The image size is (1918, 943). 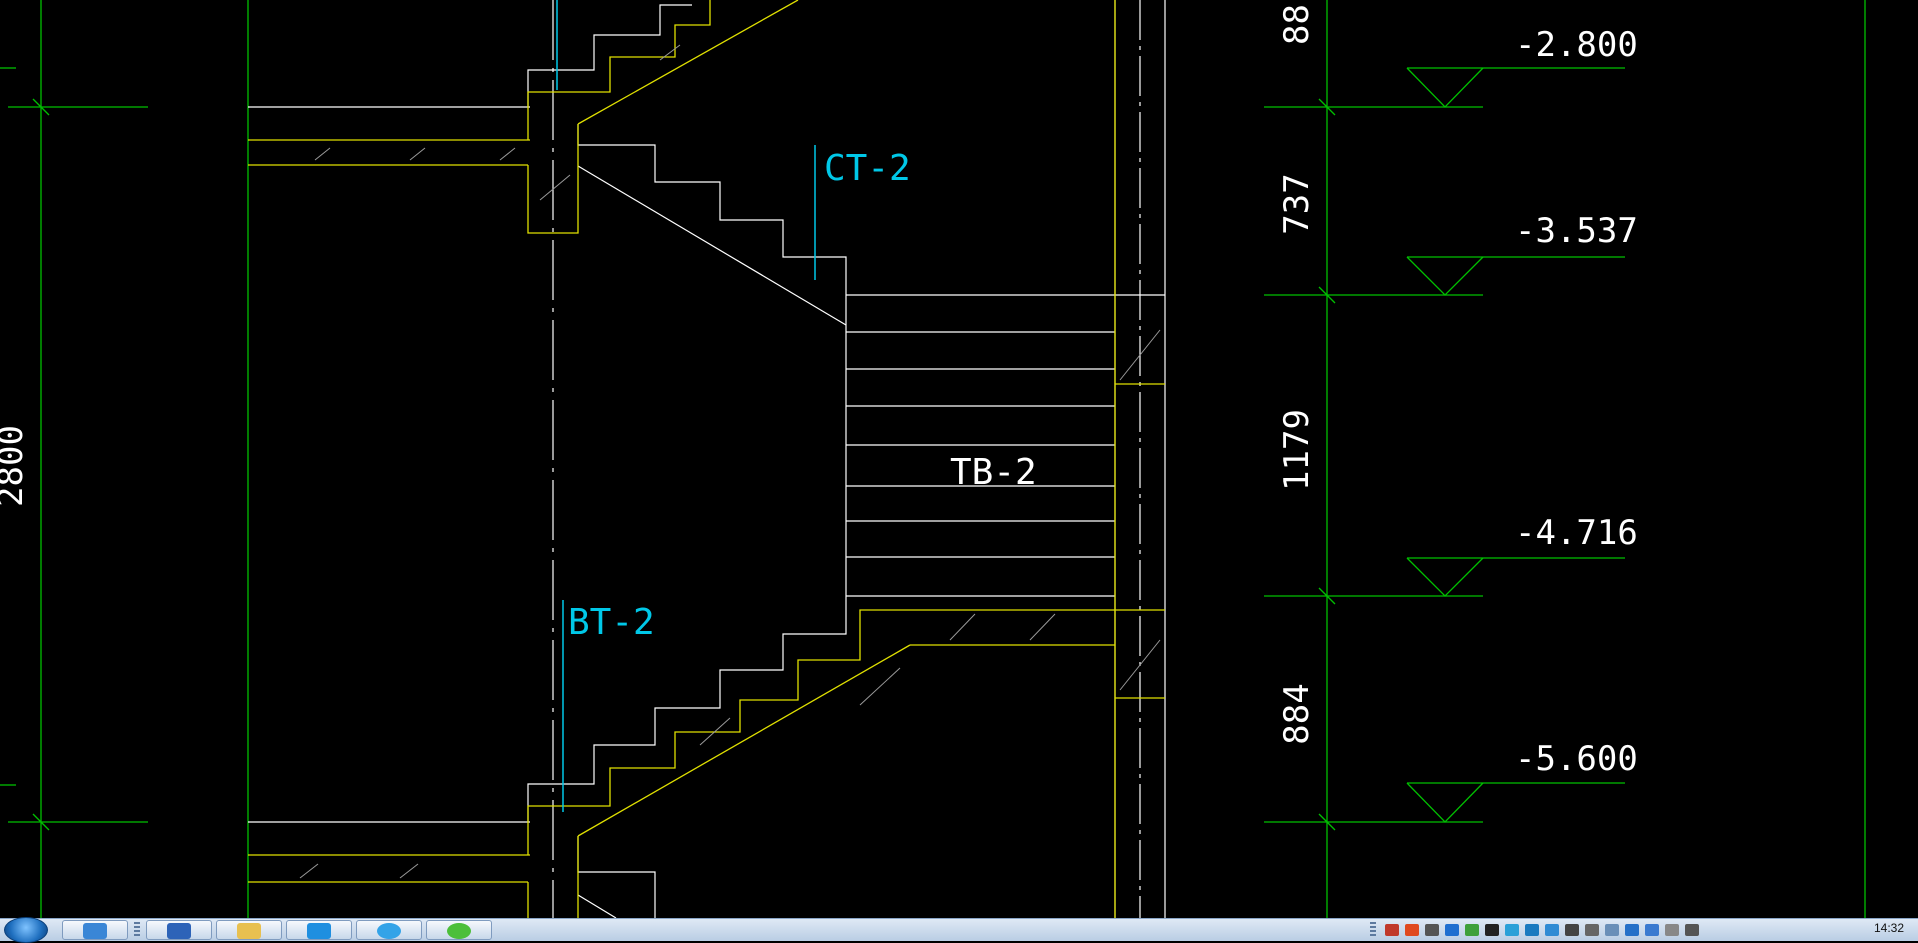 I want to click on qq-browser-icon, so click(x=389, y=931).